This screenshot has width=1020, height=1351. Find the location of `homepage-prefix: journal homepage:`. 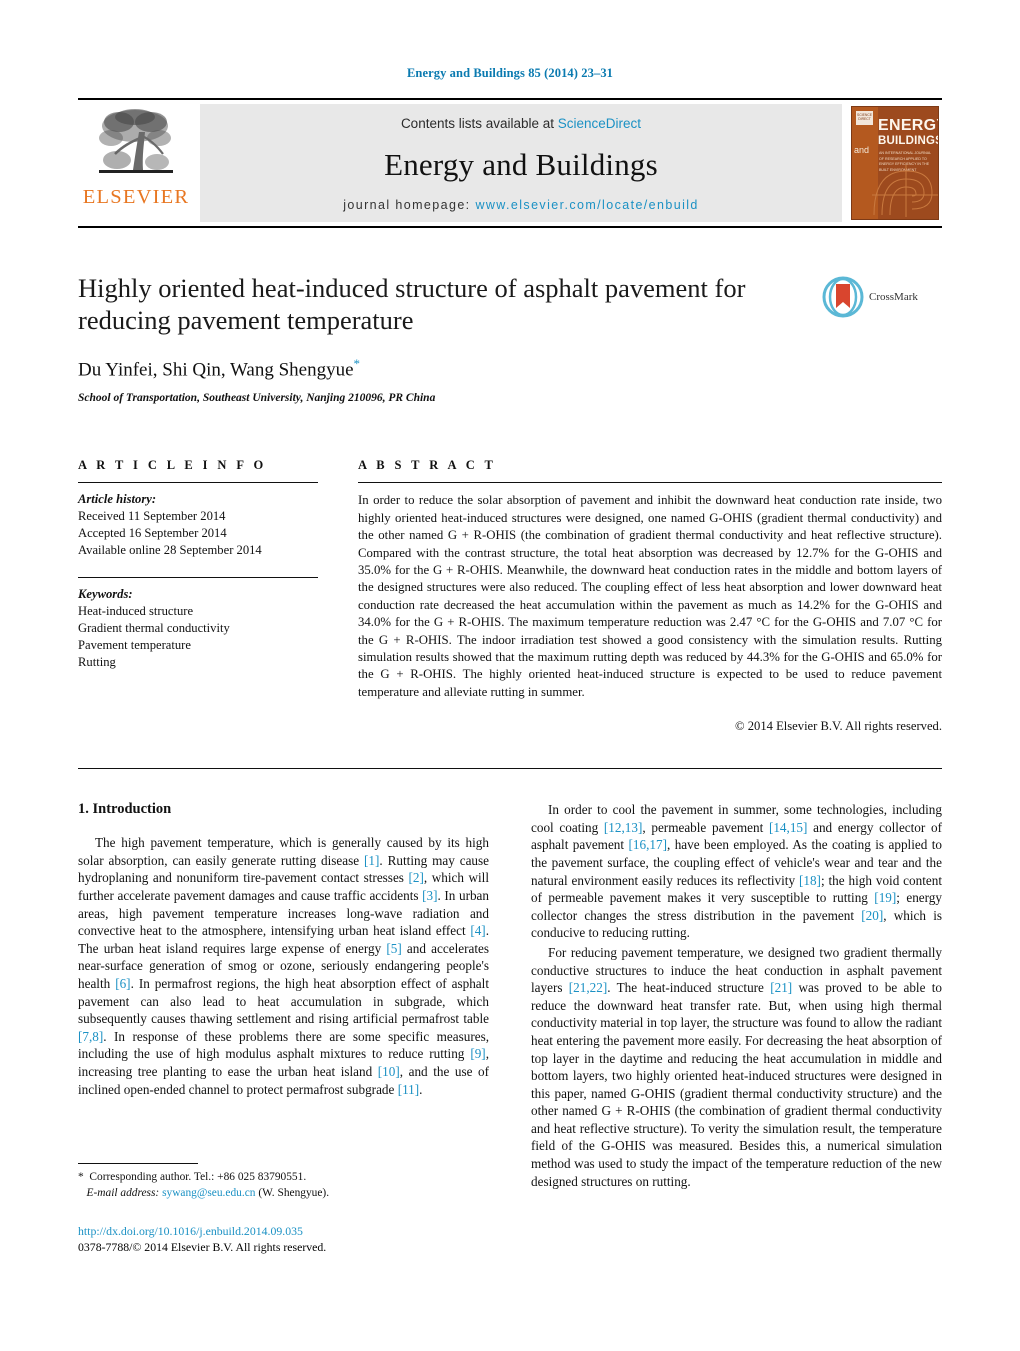

homepage-prefix: journal homepage: is located at coordinates (409, 205).